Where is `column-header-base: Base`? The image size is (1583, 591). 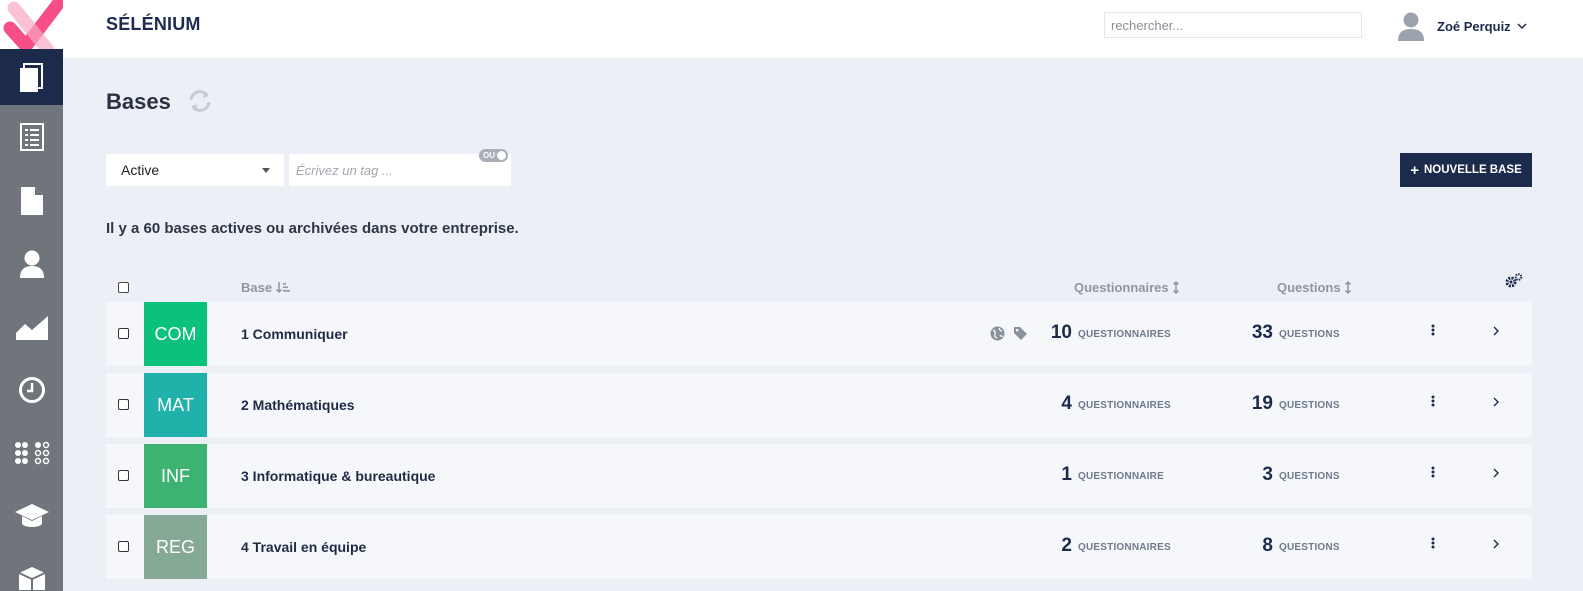 column-header-base: Base is located at coordinates (266, 287).